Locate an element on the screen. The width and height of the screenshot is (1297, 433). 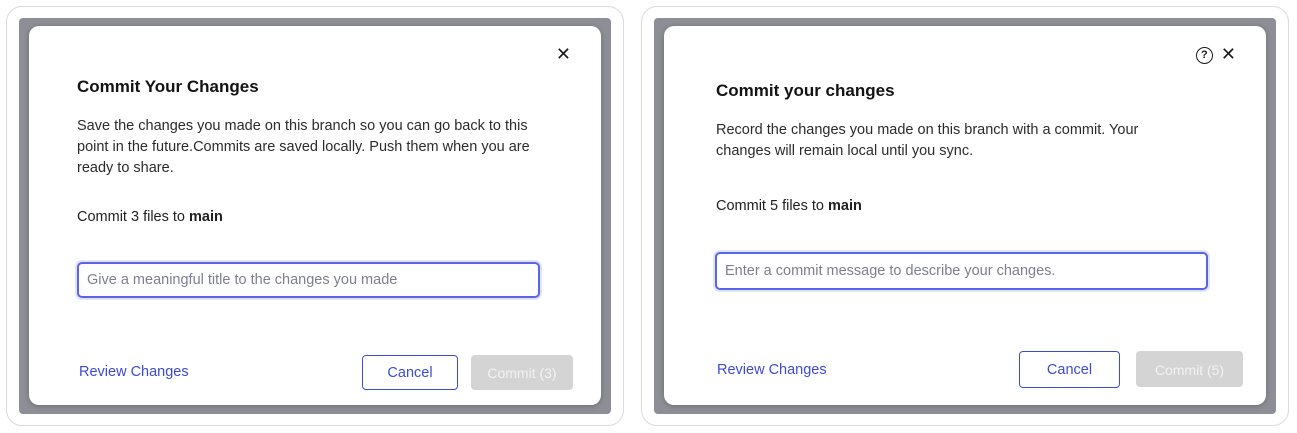
commit-button: Commit (3) is located at coordinates (522, 372).